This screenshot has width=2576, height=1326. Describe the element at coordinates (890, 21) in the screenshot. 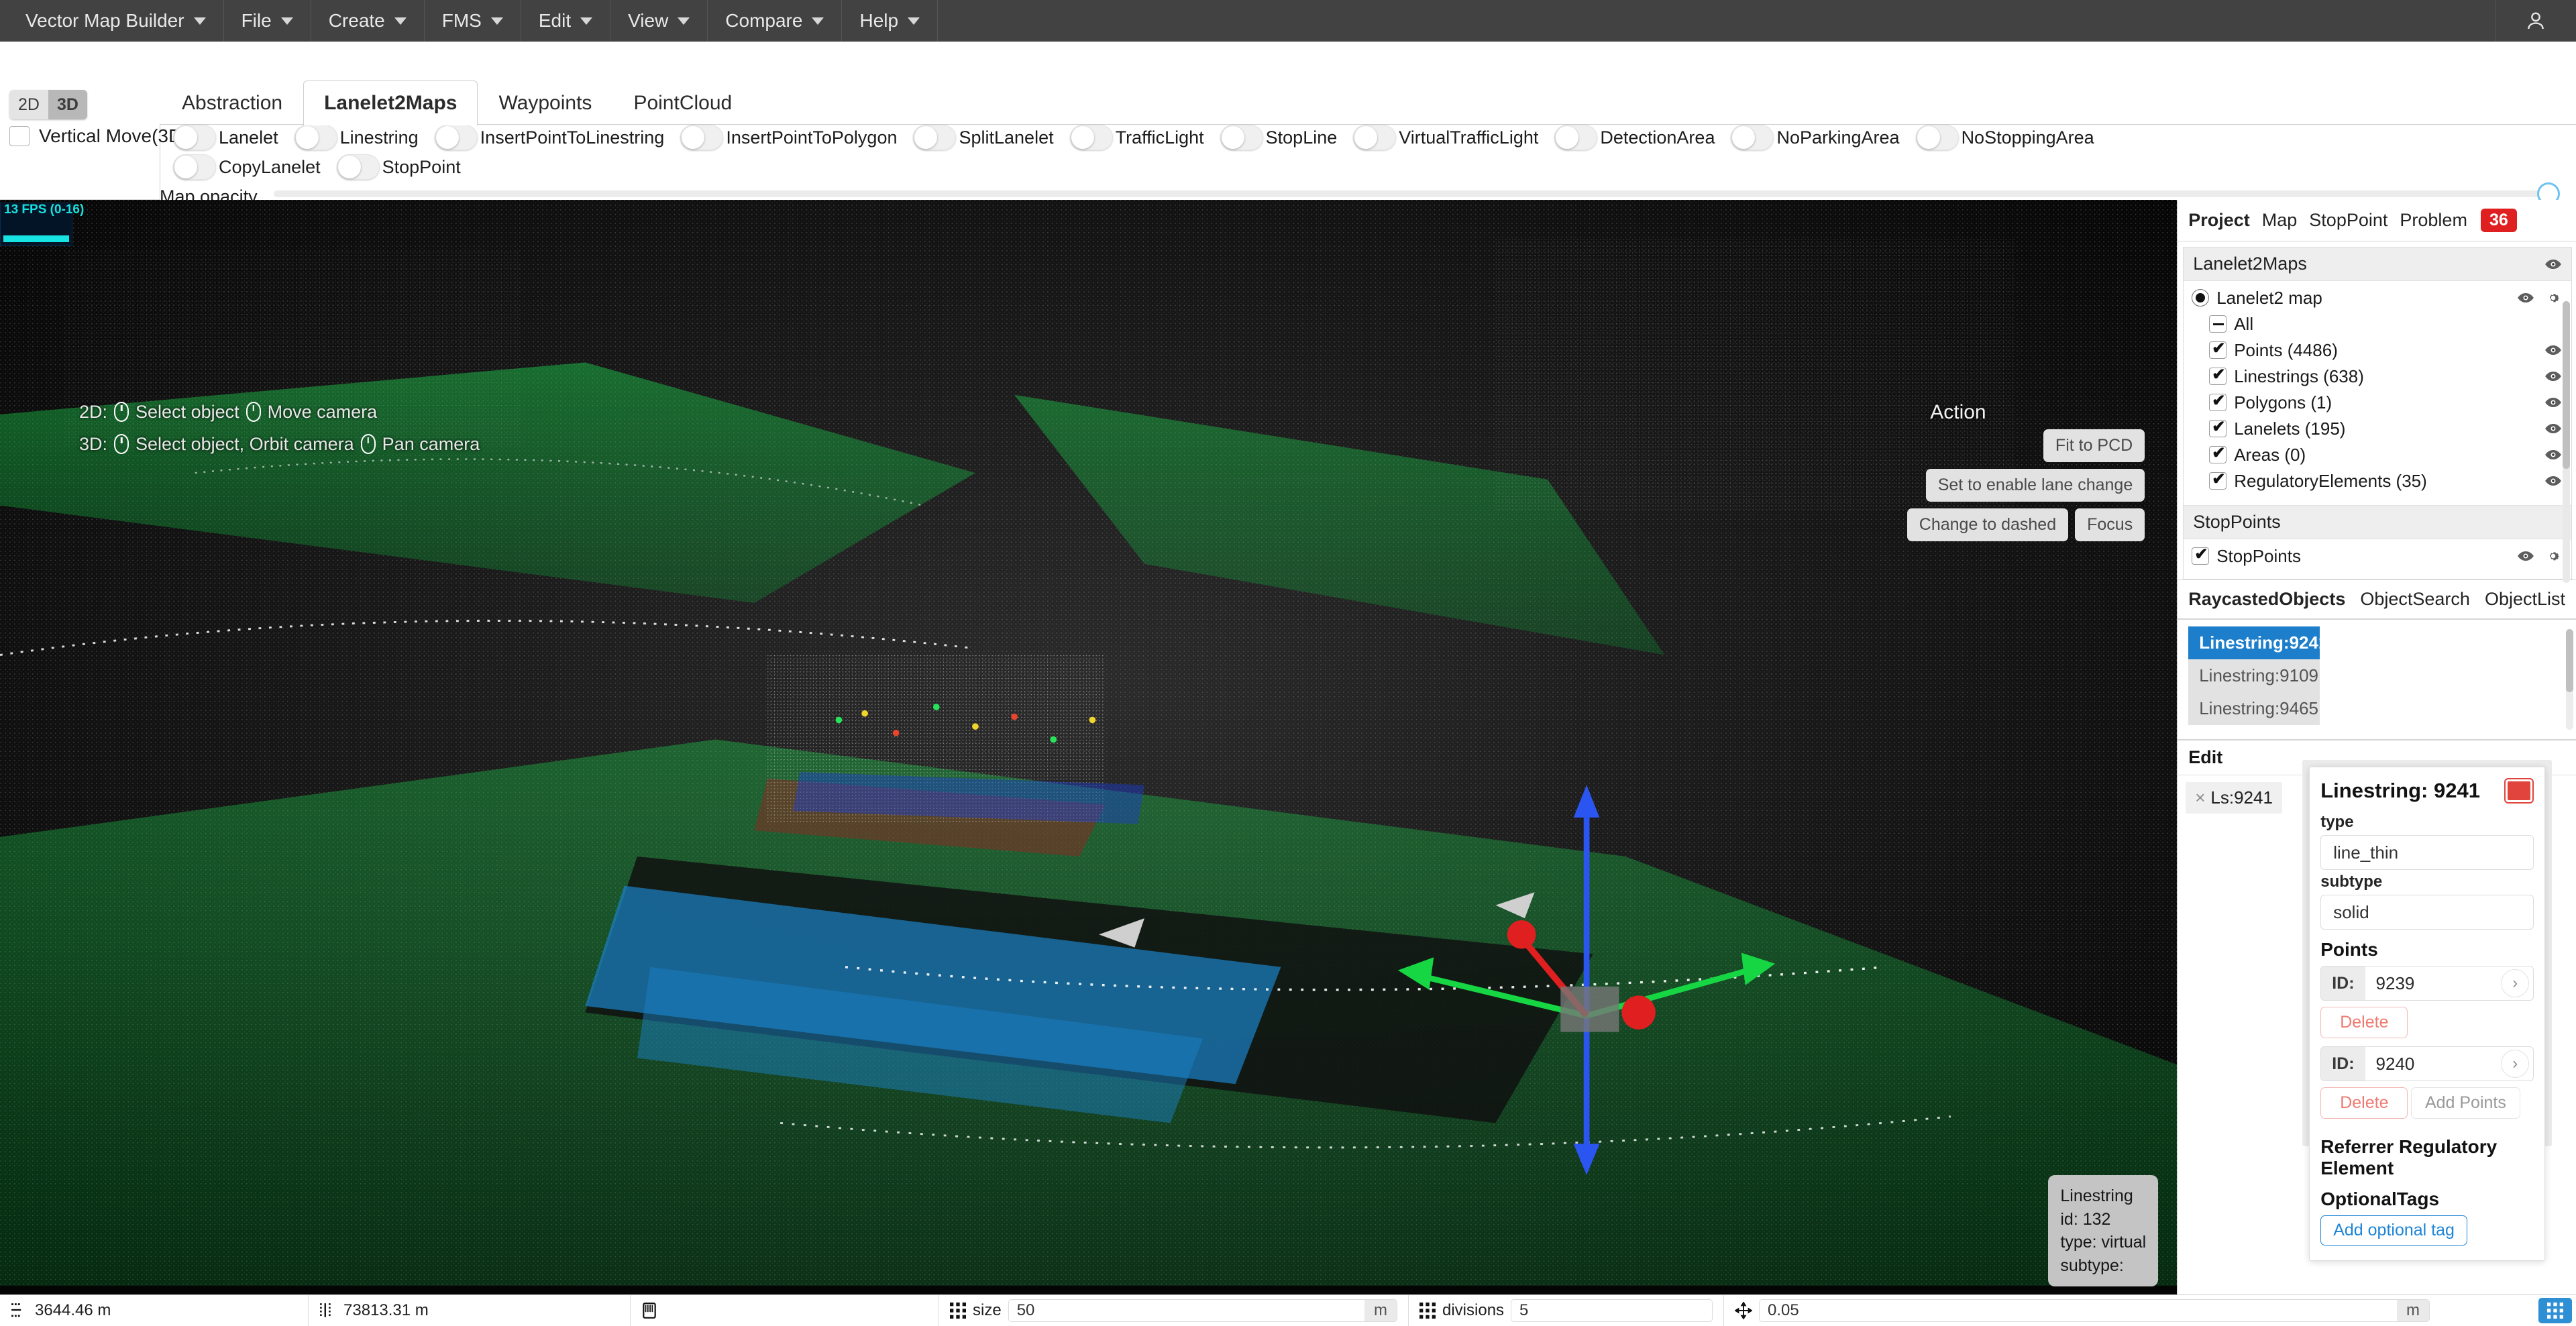

I see `menu-help: Help` at that location.